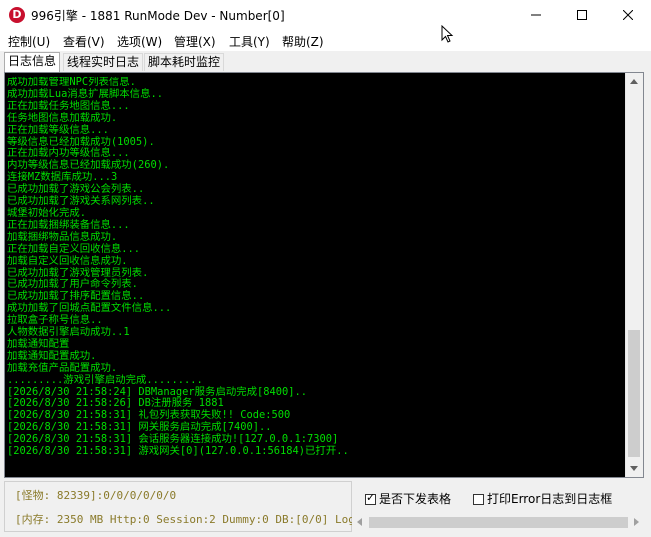  What do you see at coordinates (447, 34) in the screenshot?
I see `mouse-pointer-icon` at bounding box center [447, 34].